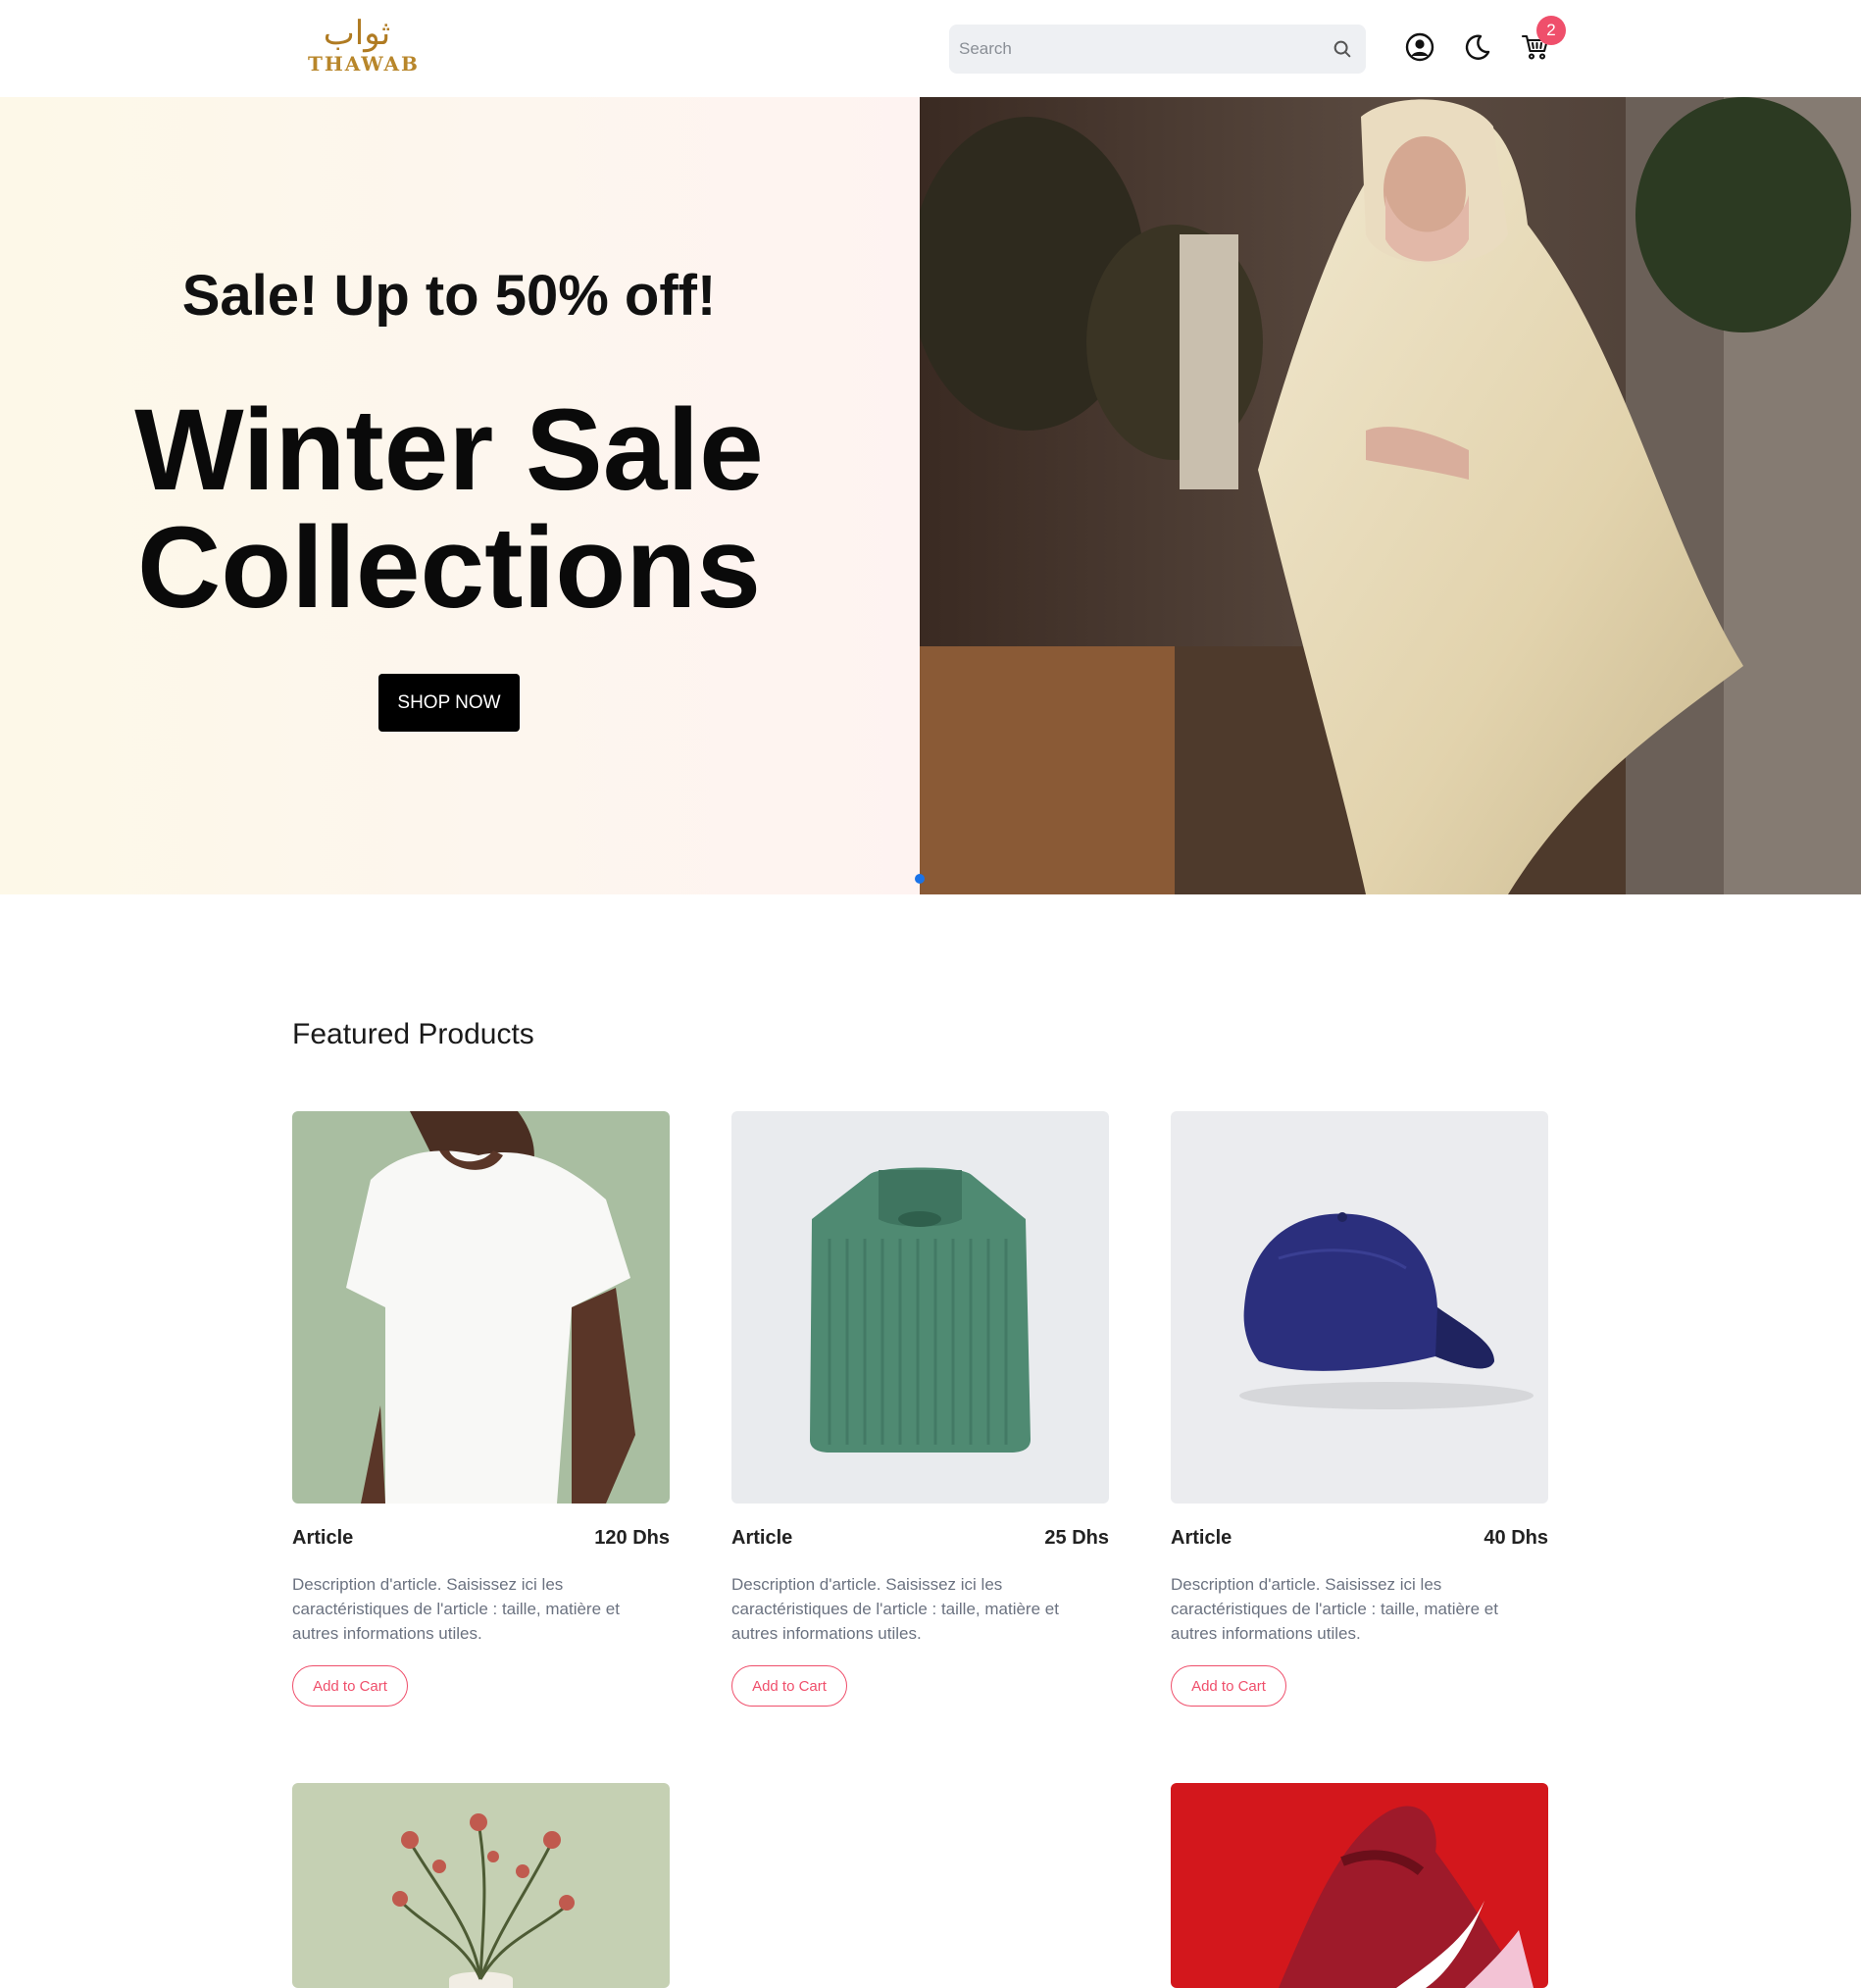 This screenshot has height=1988, width=1861. What do you see at coordinates (449, 296) in the screenshot?
I see `hero-subtitle: Sale! Up to 50% off!` at bounding box center [449, 296].